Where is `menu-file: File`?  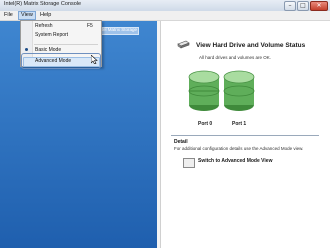
menu-file: File is located at coordinates (8, 15).